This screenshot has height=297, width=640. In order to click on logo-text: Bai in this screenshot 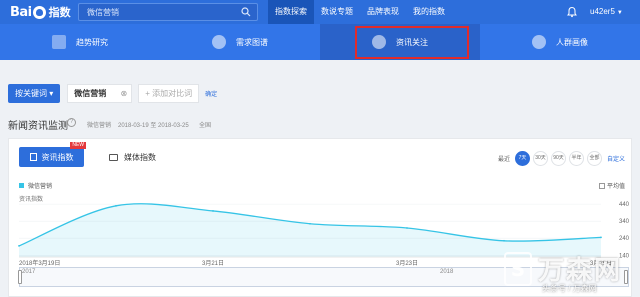, I will do `click(21, 12)`.